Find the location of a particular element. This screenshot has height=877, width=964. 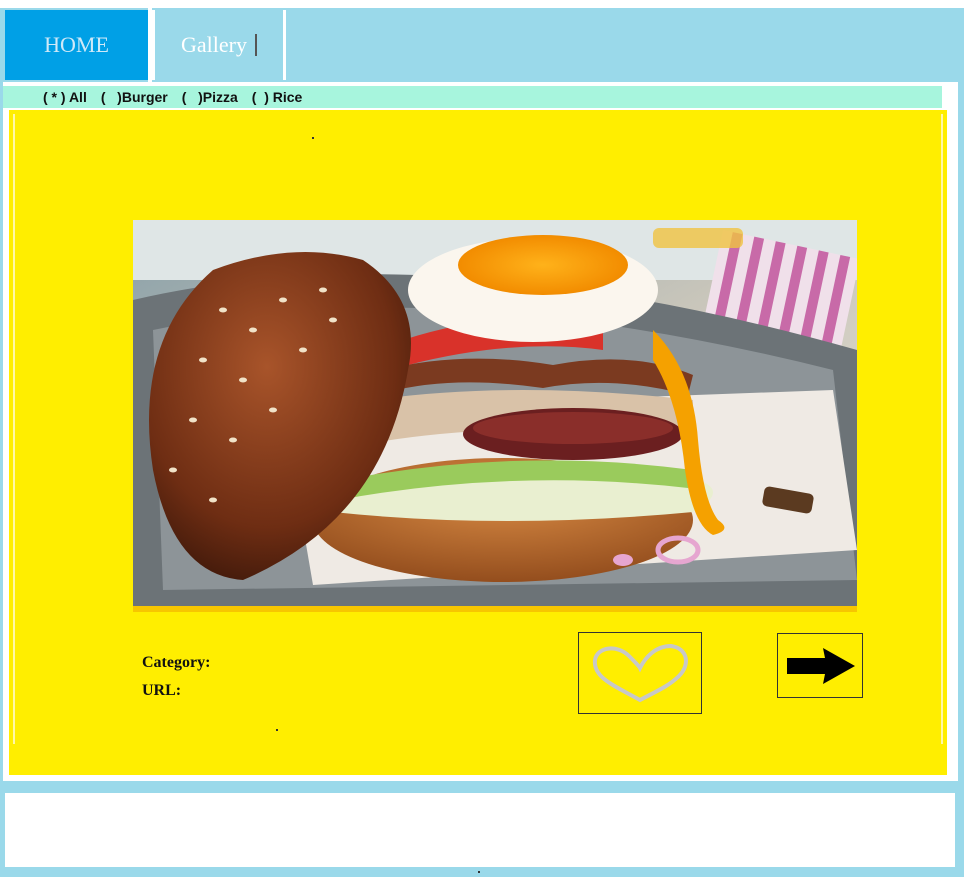

top-nav: HOME Gallery is located at coordinates (482, 41).